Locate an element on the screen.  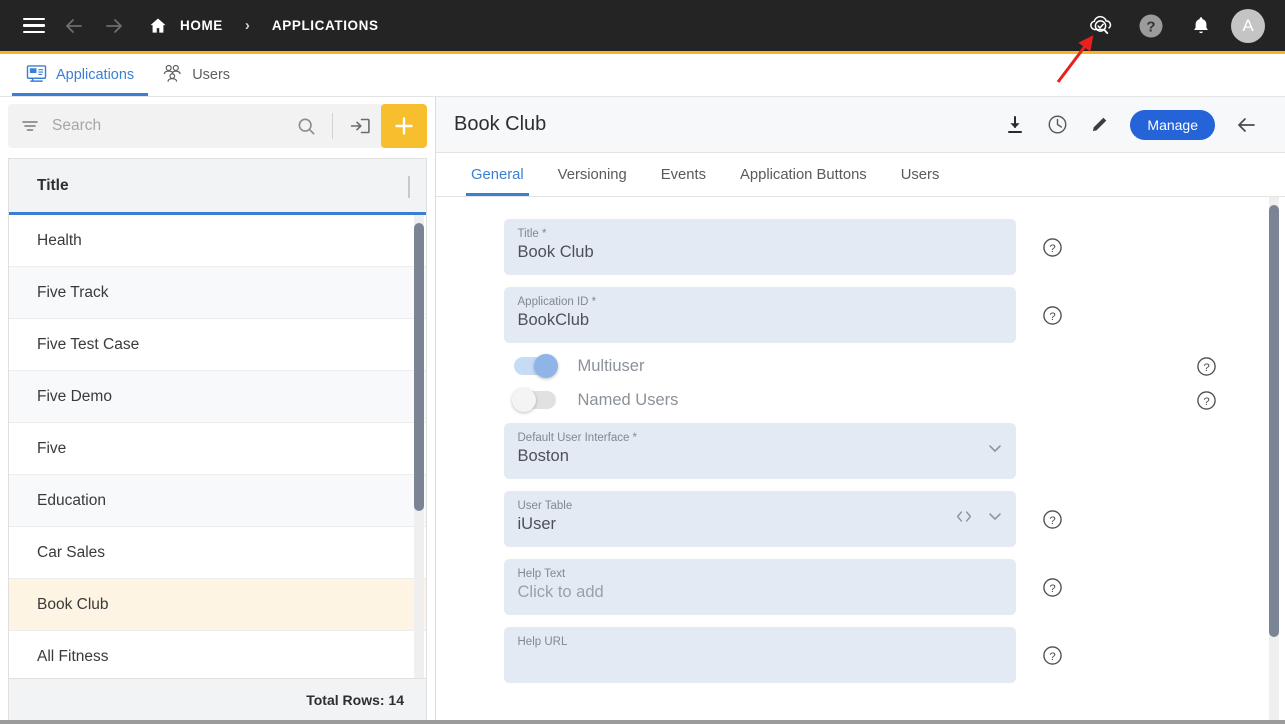
table-row: Five is located at coordinates (217, 449).